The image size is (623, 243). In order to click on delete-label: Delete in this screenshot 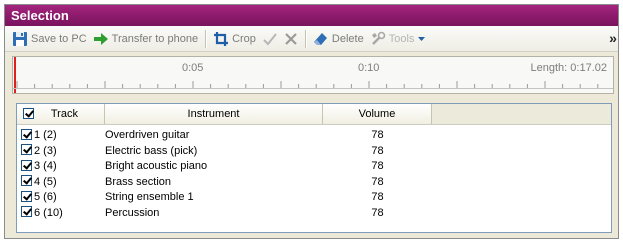, I will do `click(347, 38)`.